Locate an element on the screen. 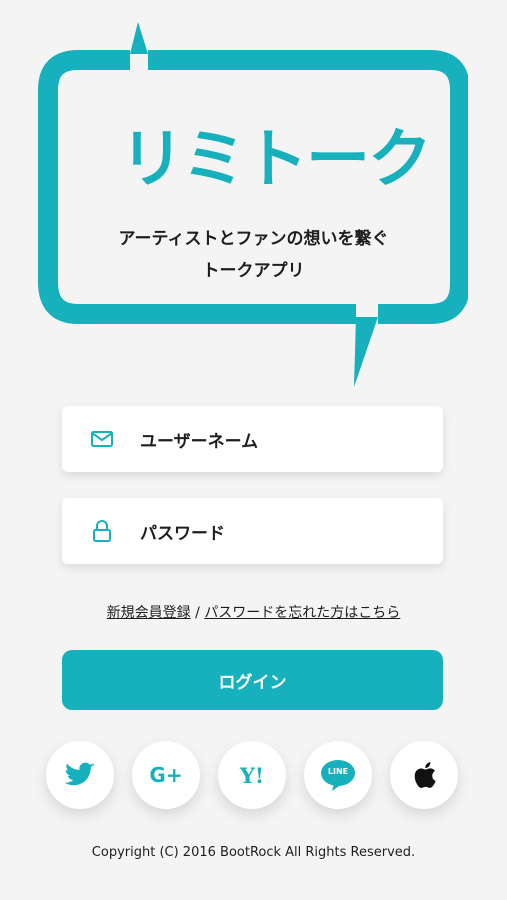  app-logo-text: リミトーク is located at coordinates (276, 160).